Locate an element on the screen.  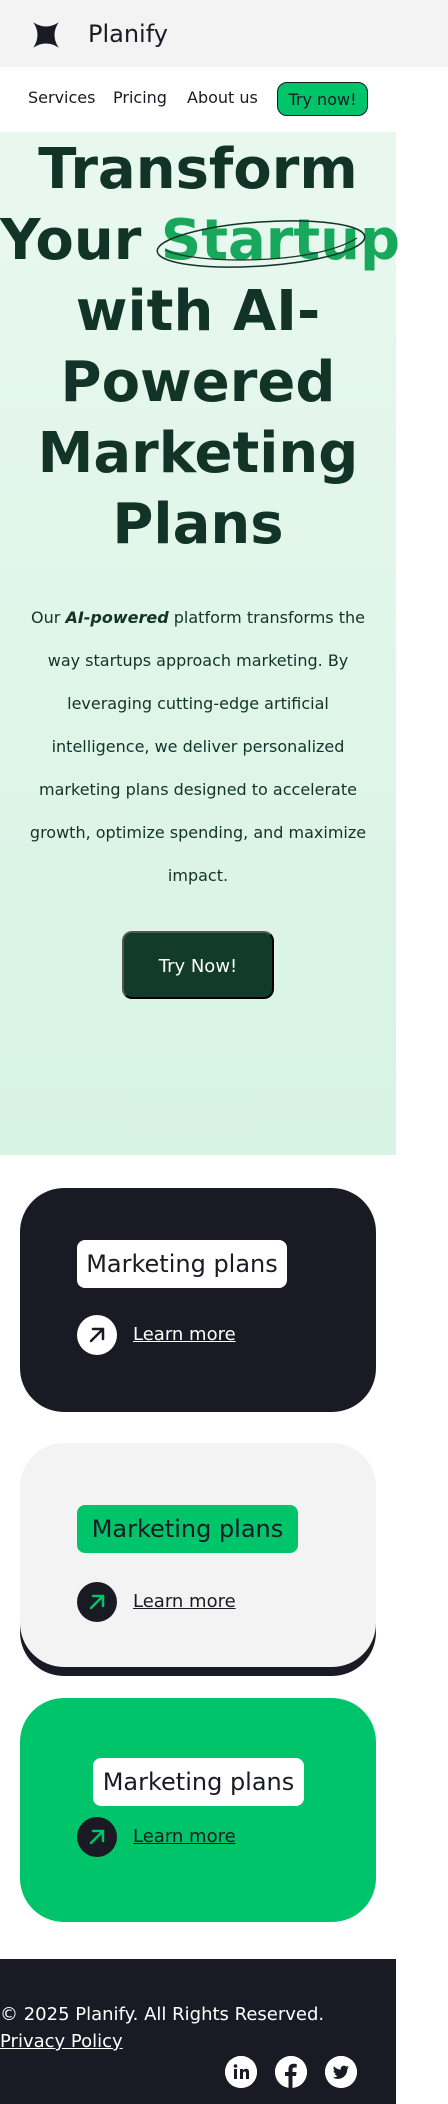
hero-title-line: with AI- is located at coordinates (198, 311).